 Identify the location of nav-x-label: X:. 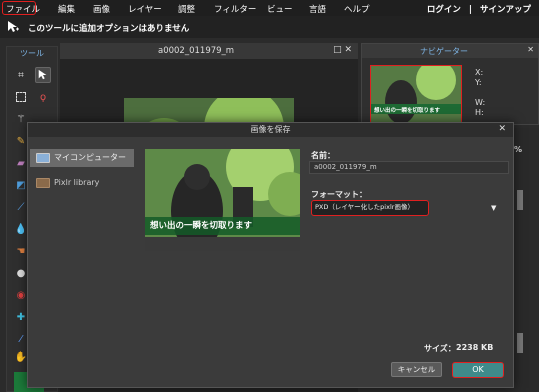
(479, 72).